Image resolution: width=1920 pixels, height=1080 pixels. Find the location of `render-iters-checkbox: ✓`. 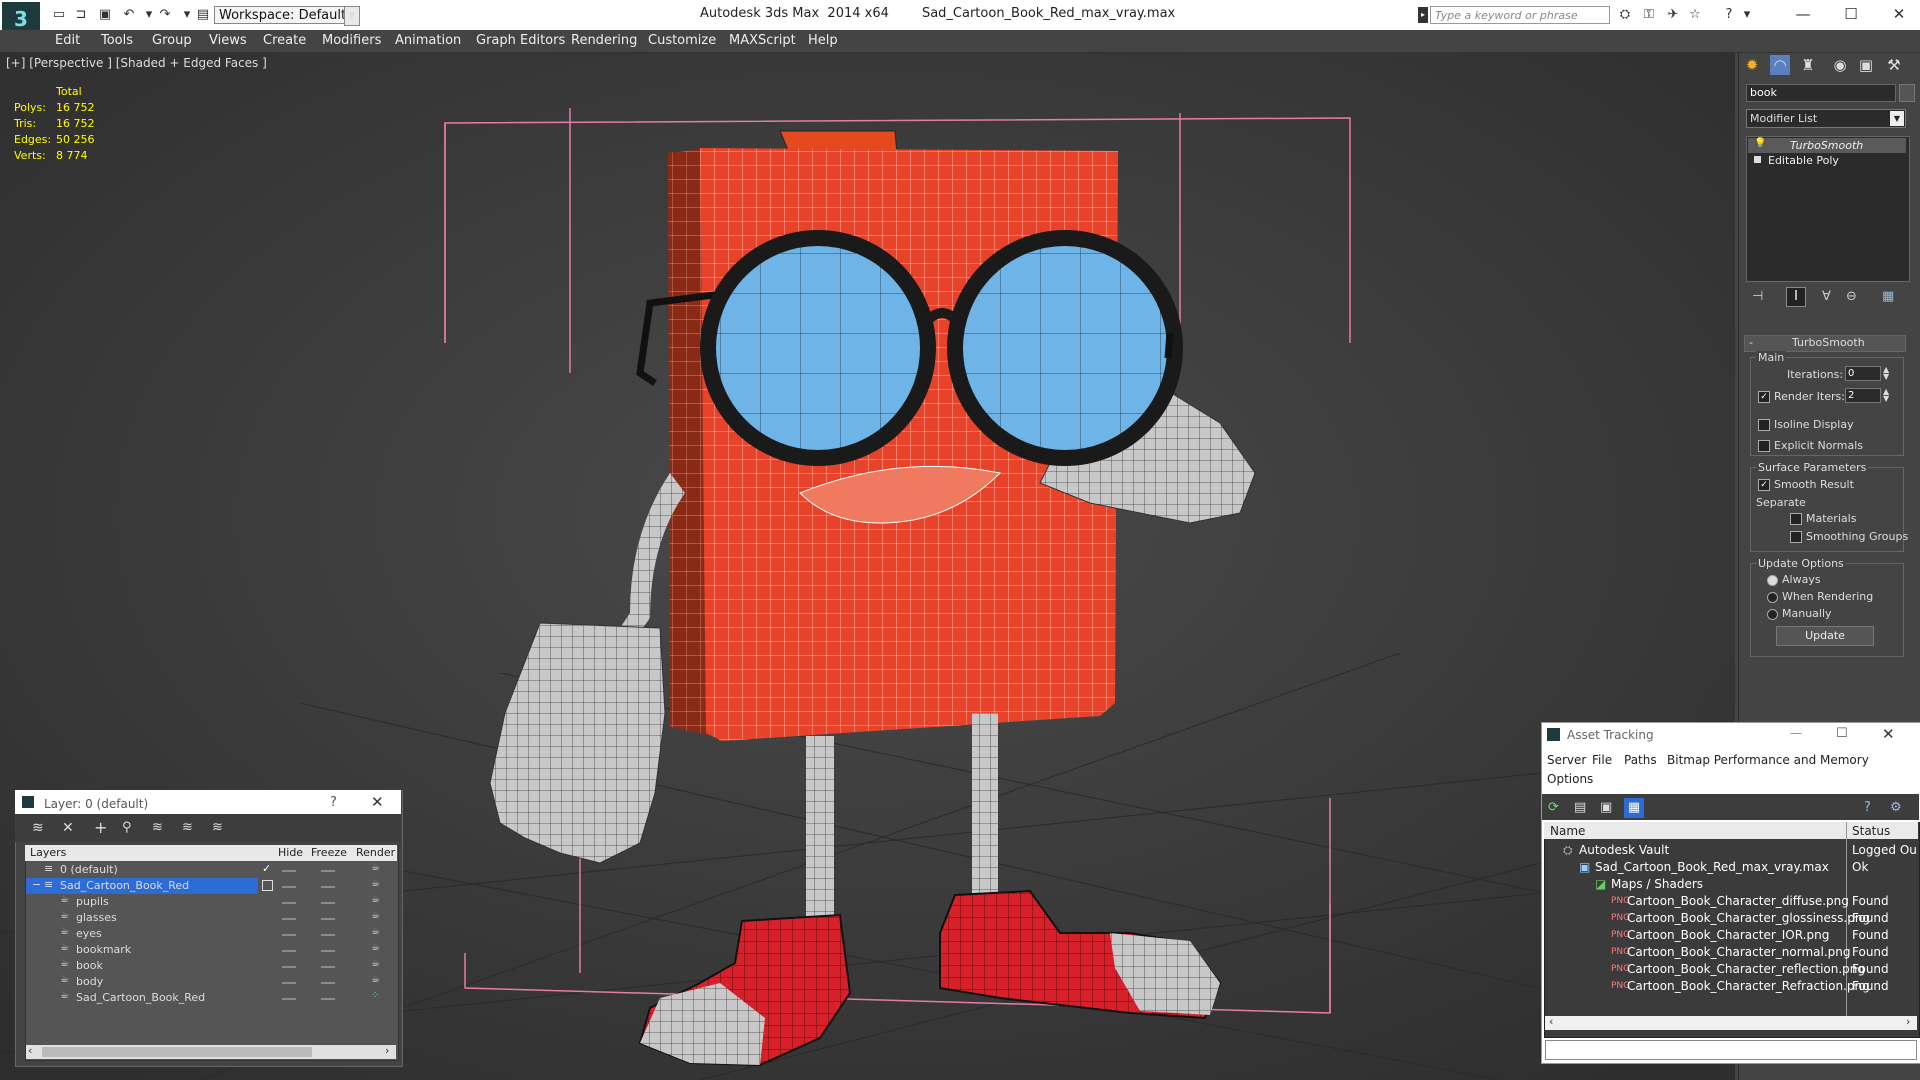

render-iters-checkbox: ✓ is located at coordinates (1764, 397).